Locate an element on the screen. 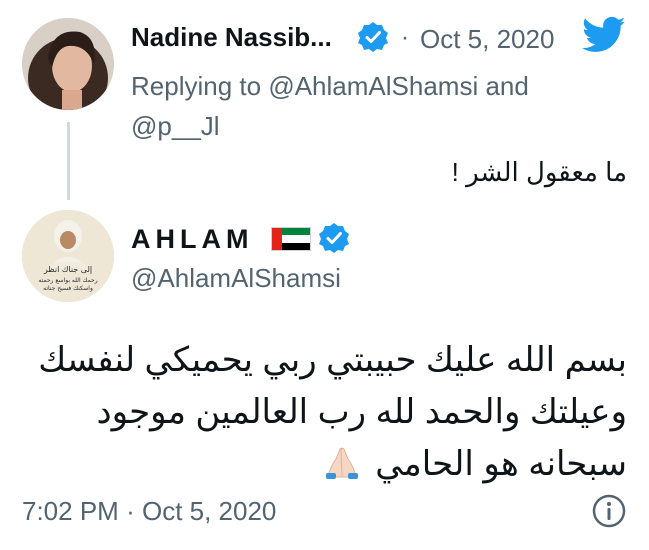  tweet-text-line: وعيلتك والحمد لله رب العالمين موجود is located at coordinates (361, 412).